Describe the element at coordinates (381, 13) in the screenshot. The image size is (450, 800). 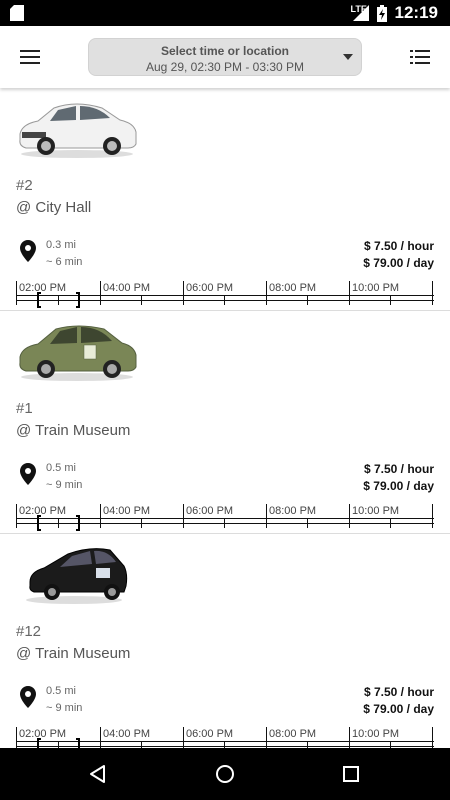
I see `battery-charging-icon` at that location.